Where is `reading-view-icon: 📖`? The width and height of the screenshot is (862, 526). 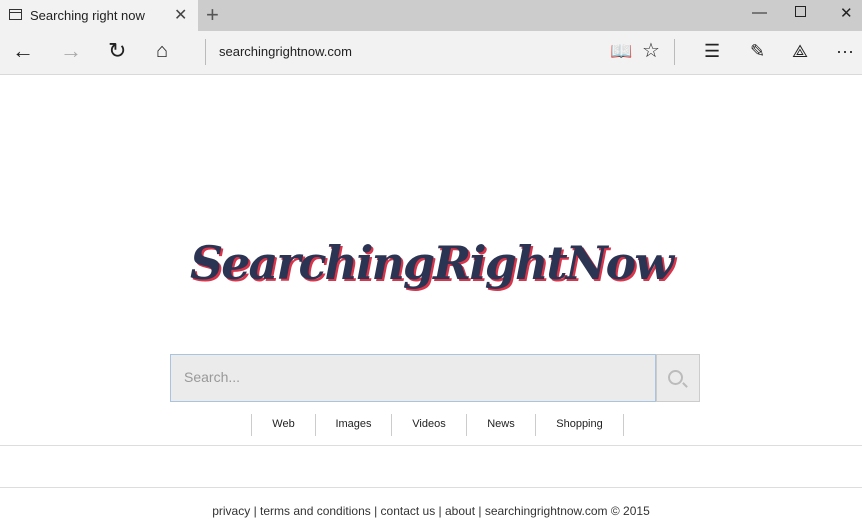 reading-view-icon: 📖 is located at coordinates (621, 51).